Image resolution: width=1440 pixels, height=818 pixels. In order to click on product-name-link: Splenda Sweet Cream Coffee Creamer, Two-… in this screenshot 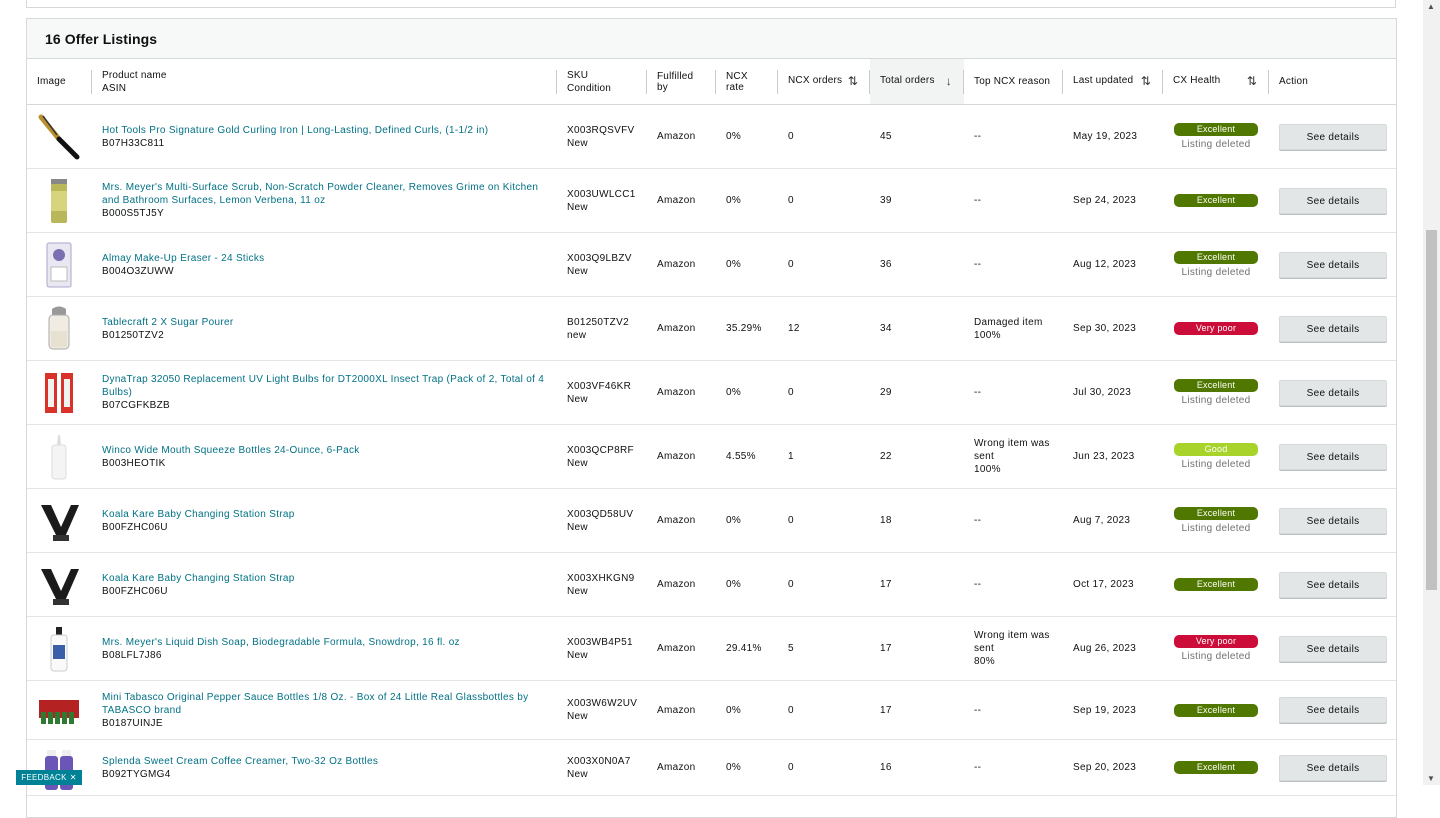, I will do `click(324, 761)`.